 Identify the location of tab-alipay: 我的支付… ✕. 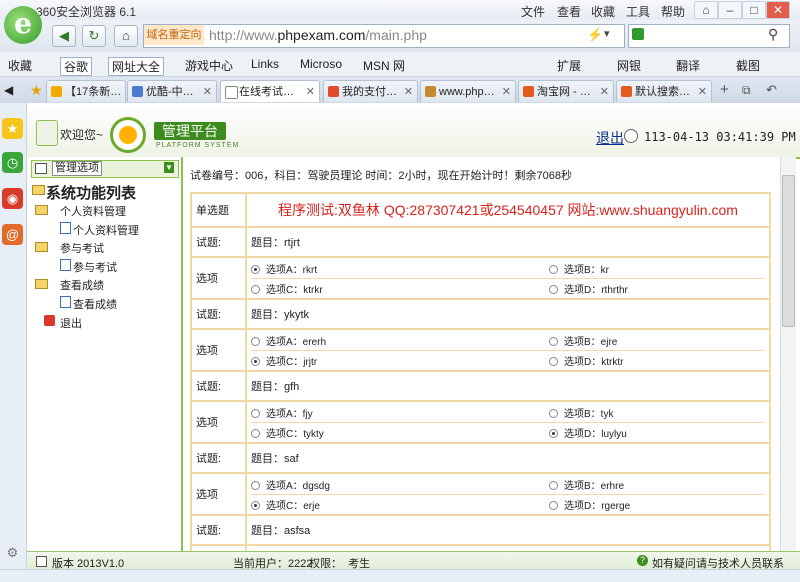
(370, 91).